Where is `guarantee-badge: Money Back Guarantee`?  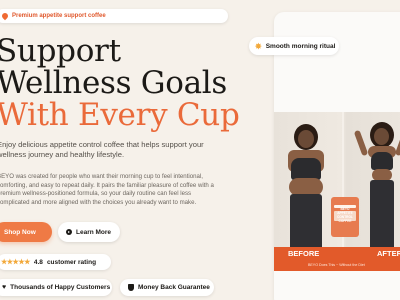
guarantee-badge: Money Back Guarantee is located at coordinates (167, 287).